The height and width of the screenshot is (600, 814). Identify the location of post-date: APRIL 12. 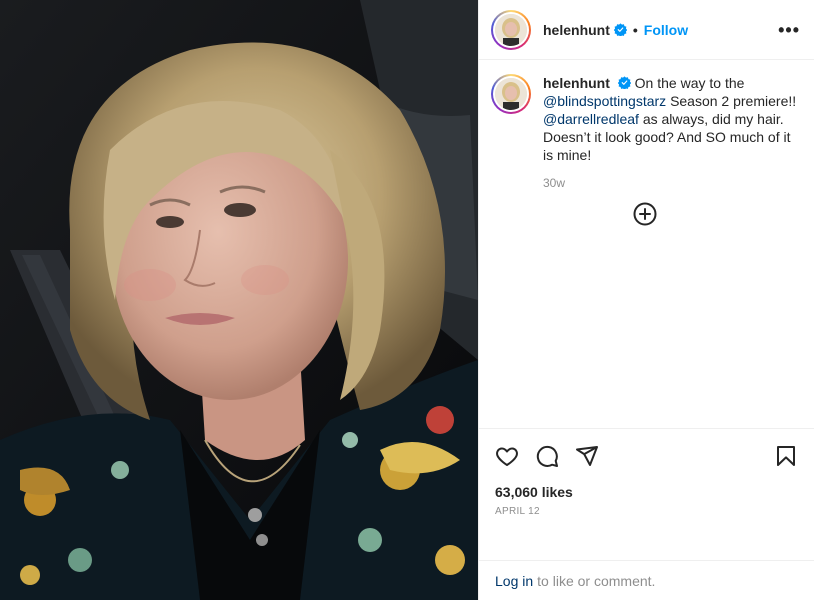
(646, 511).